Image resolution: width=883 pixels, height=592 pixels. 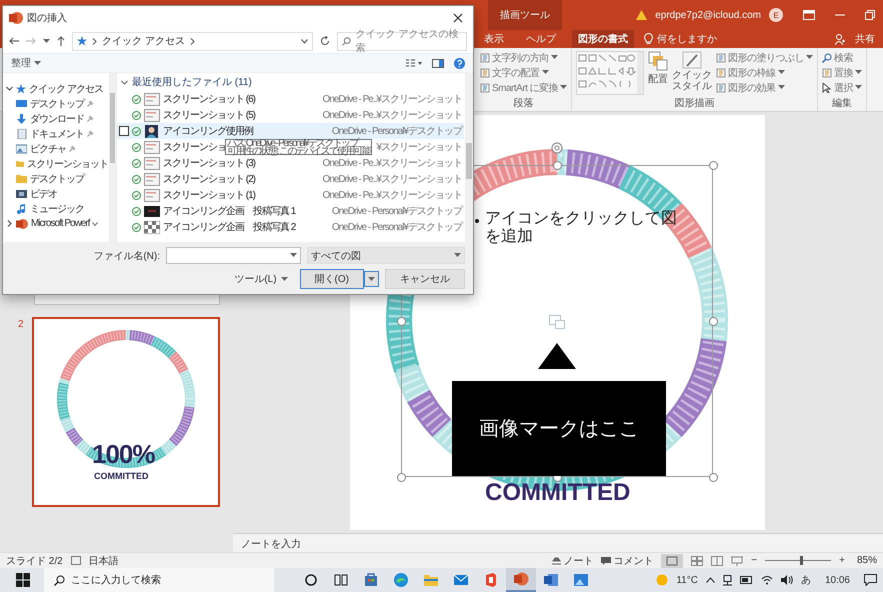 What do you see at coordinates (842, 87) in the screenshot?
I see `ribbon-command: 選択` at bounding box center [842, 87].